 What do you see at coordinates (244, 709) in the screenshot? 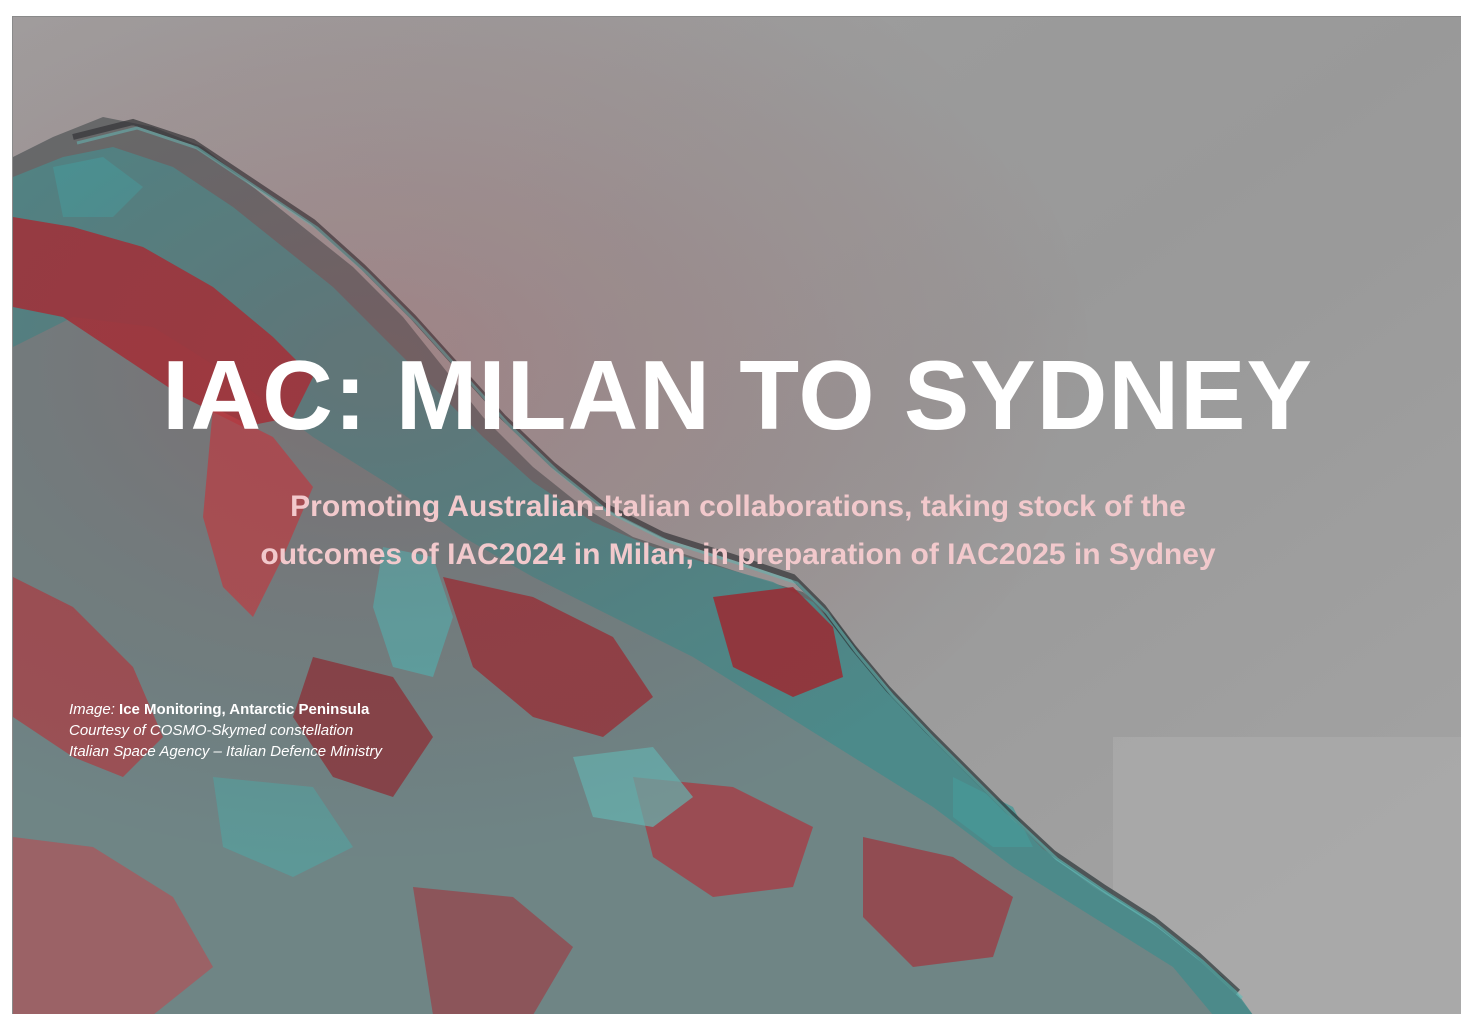
I see `credit-subject: Ice Monitoring, Antarctic Peninsula` at bounding box center [244, 709].